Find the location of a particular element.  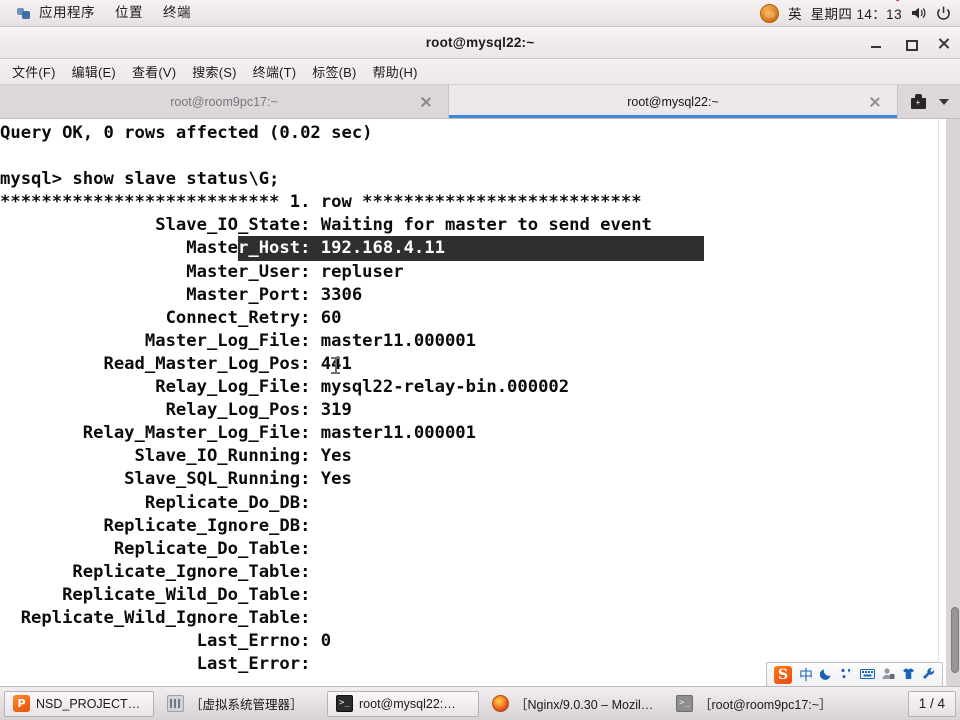

terminal-line: Replicate_Wild_Ignore_Table: is located at coordinates (155, 617).